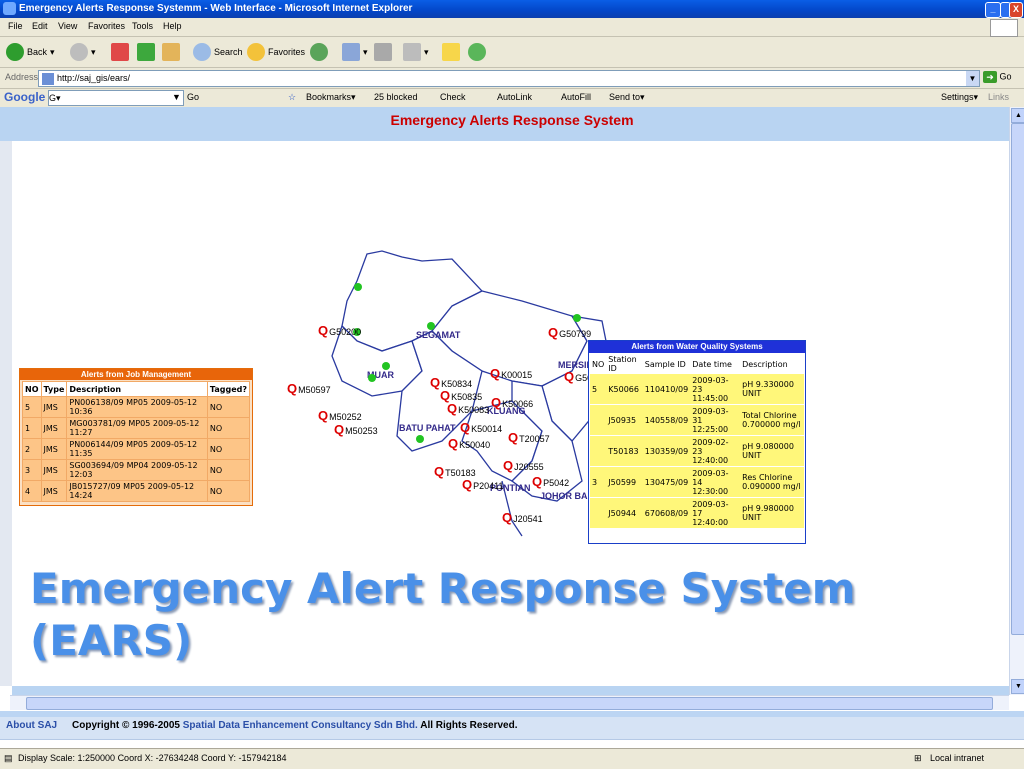 The width and height of the screenshot is (1024, 769). Describe the element at coordinates (120, 52) in the screenshot. I see `stop-button` at that location.